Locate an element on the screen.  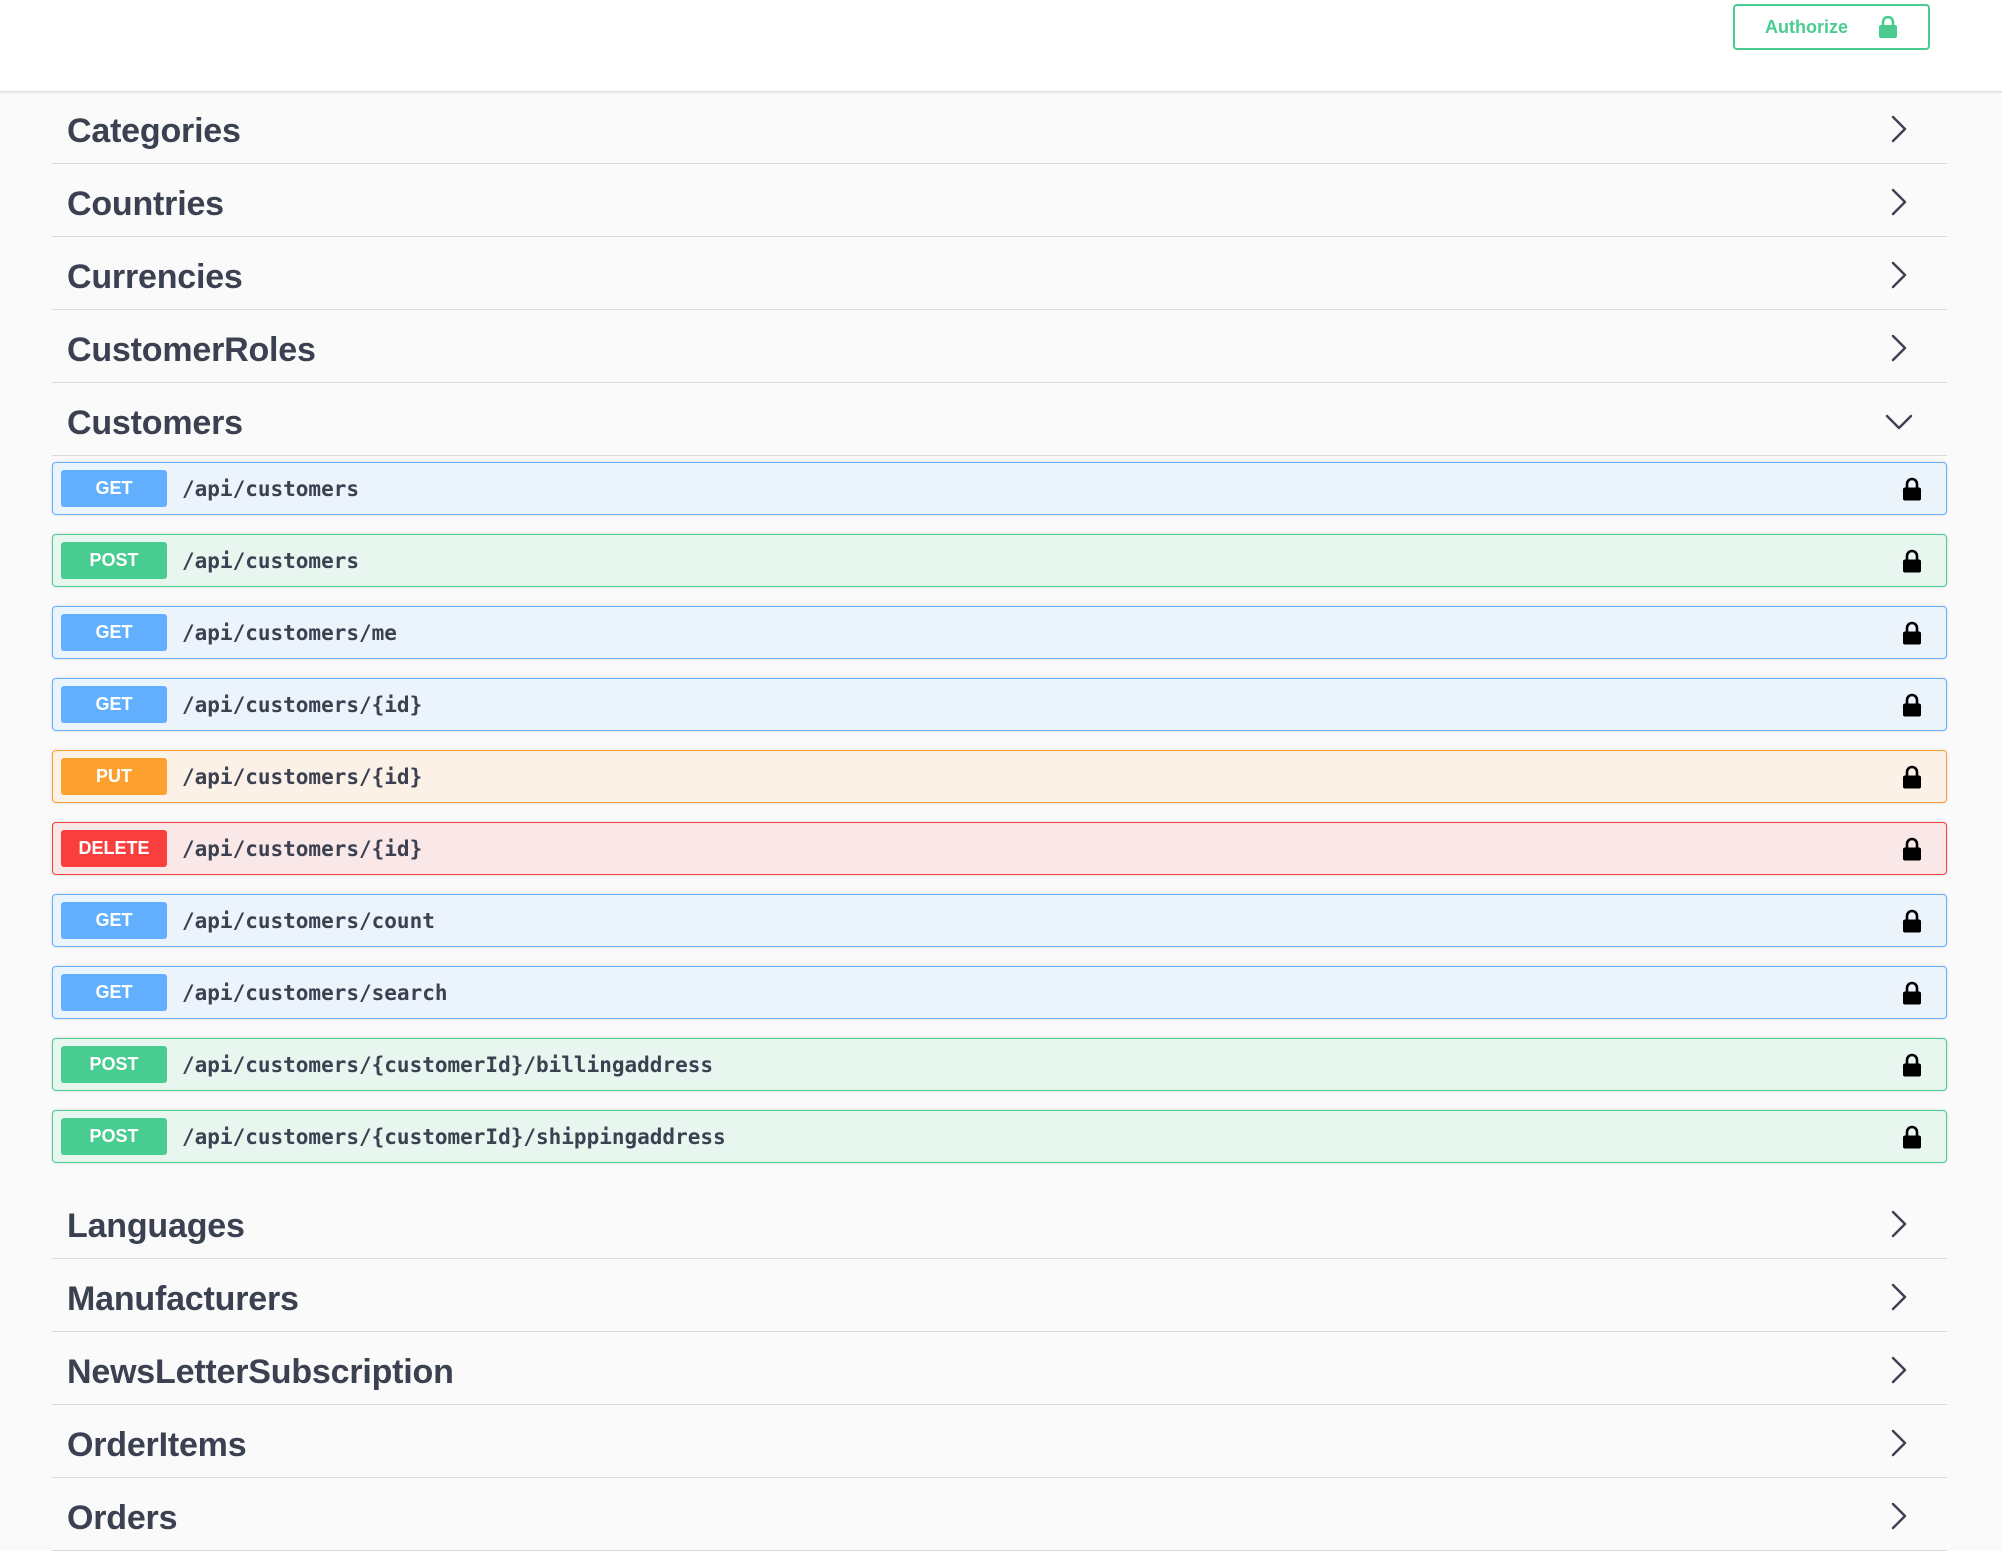
operation-get: GET/api/customers/search is located at coordinates (999, 992).